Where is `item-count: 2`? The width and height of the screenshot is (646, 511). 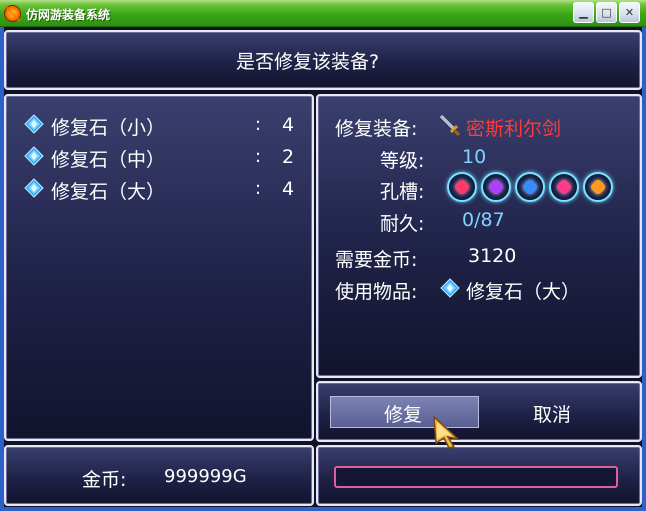
item-count: 2 is located at coordinates (288, 157).